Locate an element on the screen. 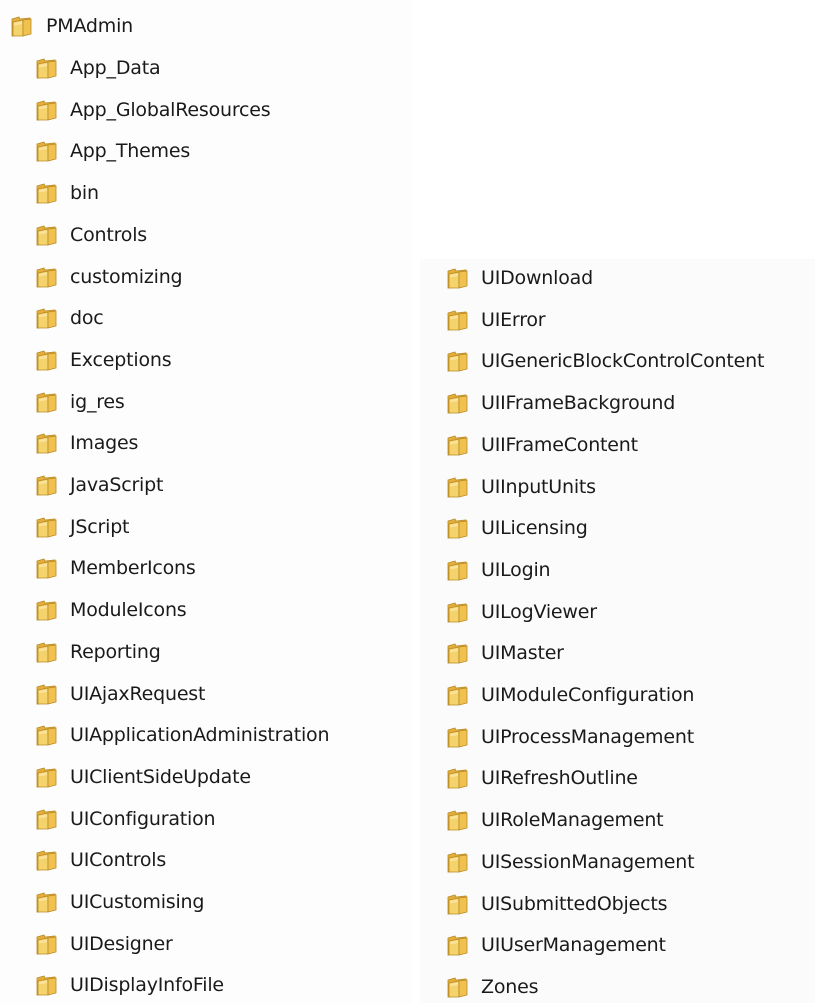 The height and width of the screenshot is (1003, 815). tree-item-label: App_Themes is located at coordinates (130, 151).